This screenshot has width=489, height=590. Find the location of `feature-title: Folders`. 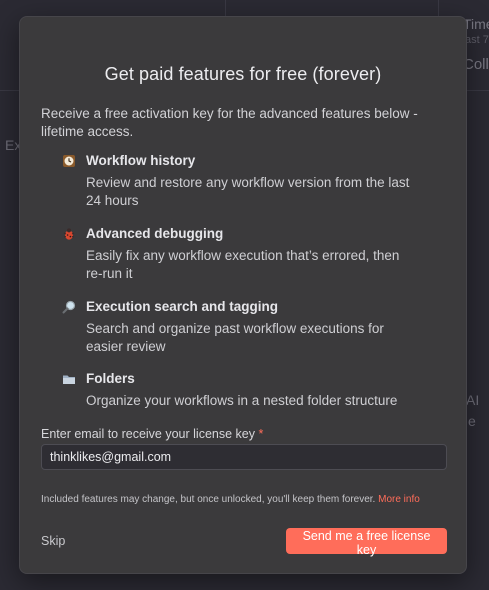

feature-title: Folders is located at coordinates (110, 378).